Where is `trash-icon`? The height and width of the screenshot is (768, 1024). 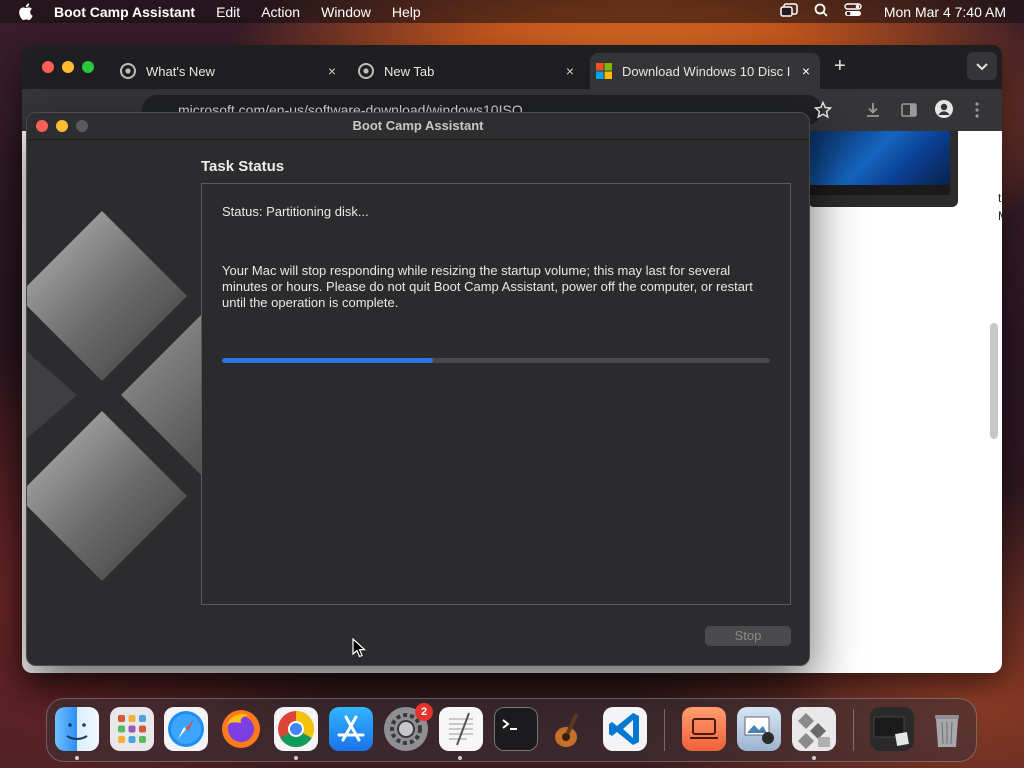 trash-icon is located at coordinates (947, 729).